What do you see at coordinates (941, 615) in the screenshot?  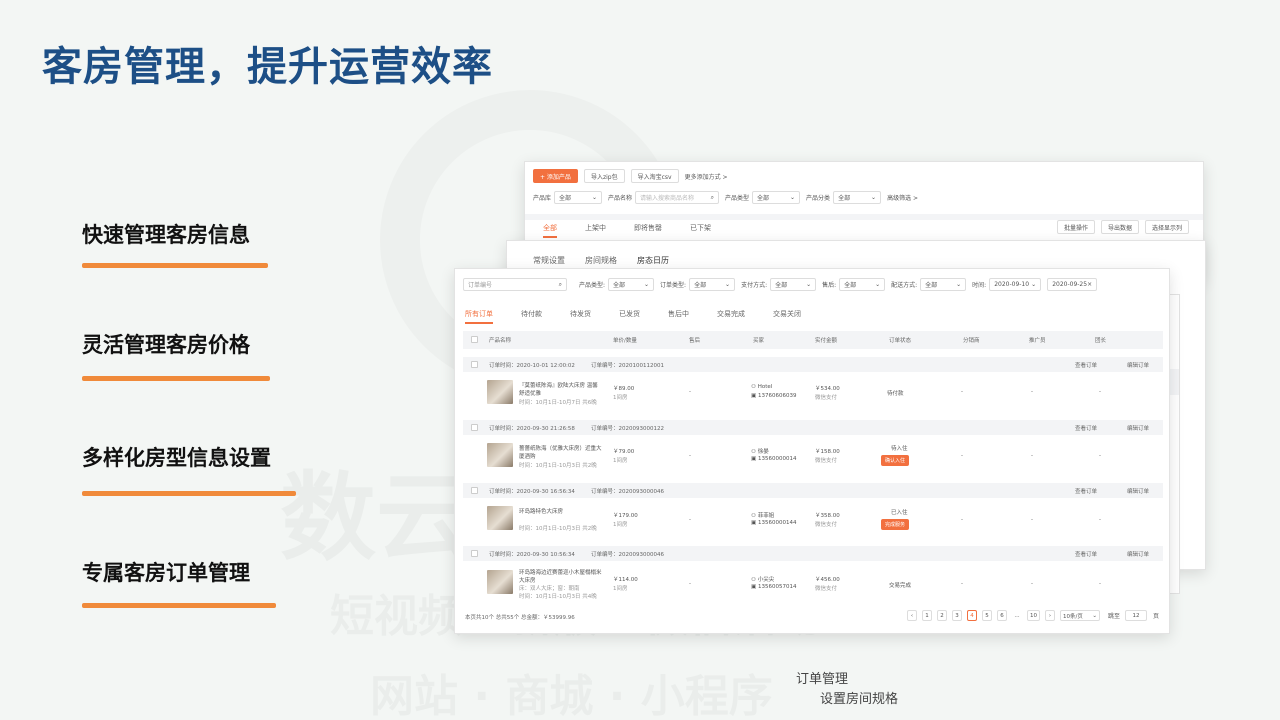 I see `page-button: 2` at bounding box center [941, 615].